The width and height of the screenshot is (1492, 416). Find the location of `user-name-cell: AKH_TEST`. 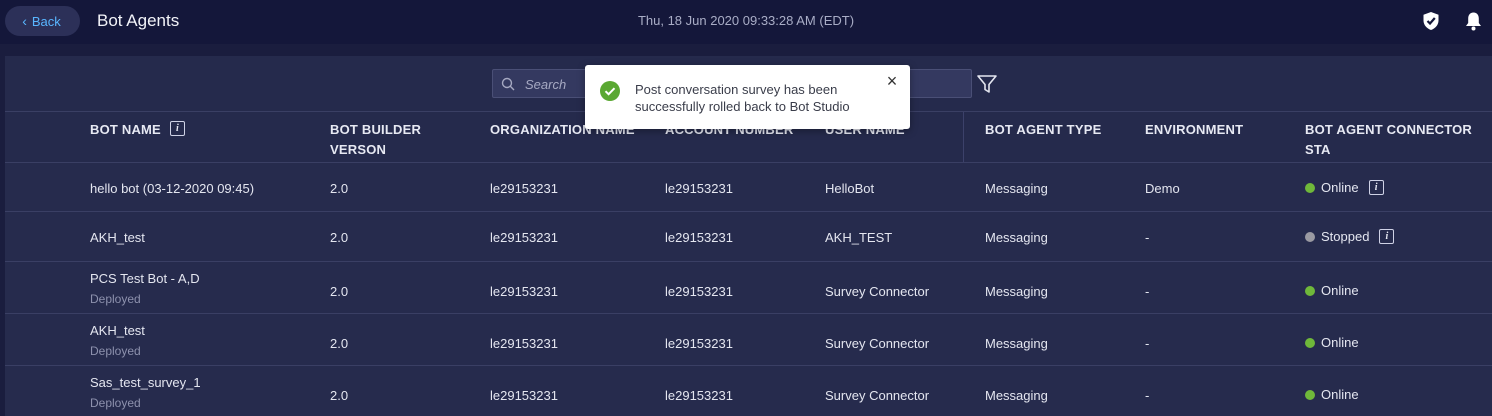

user-name-cell: AKH_TEST is located at coordinates (859, 237).